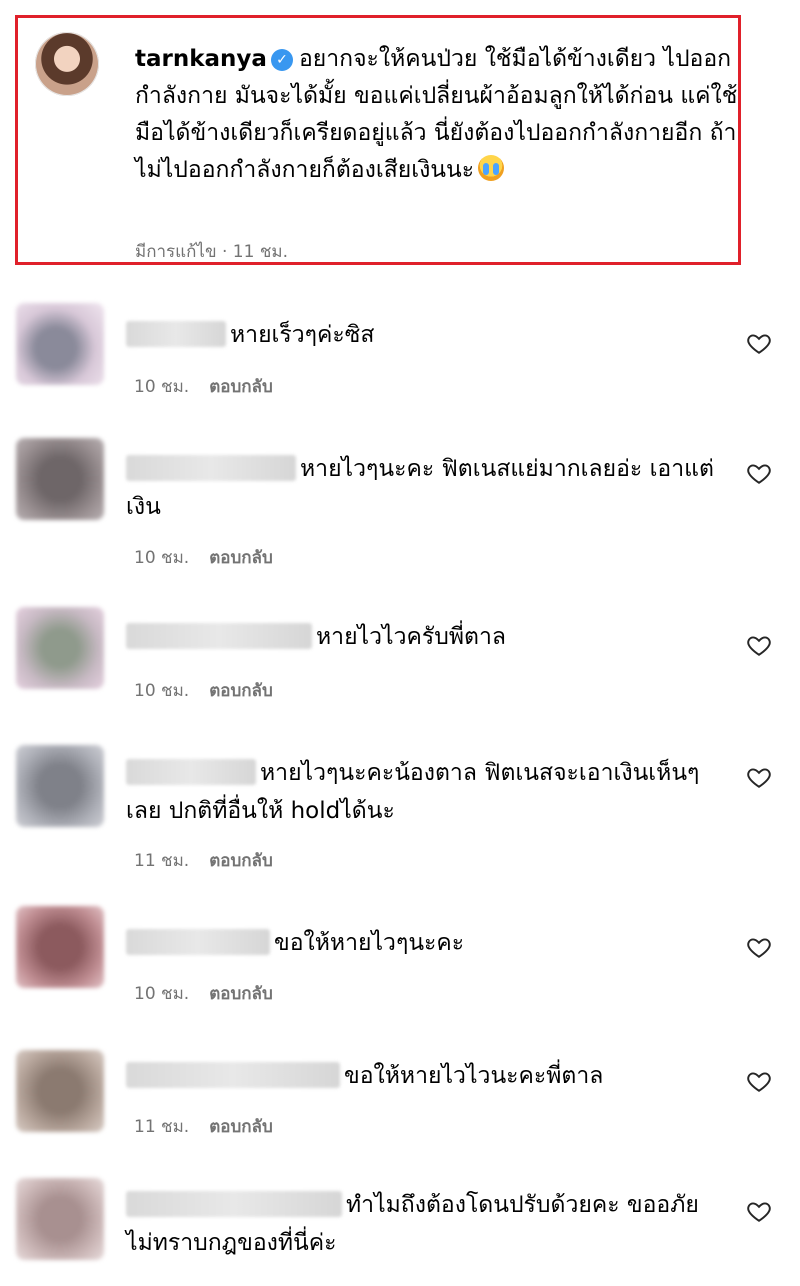 This screenshot has height=1286, width=800. Describe the element at coordinates (369, 943) in the screenshot. I see `comment-text: ขอให้หายไวๆนะคะ` at that location.